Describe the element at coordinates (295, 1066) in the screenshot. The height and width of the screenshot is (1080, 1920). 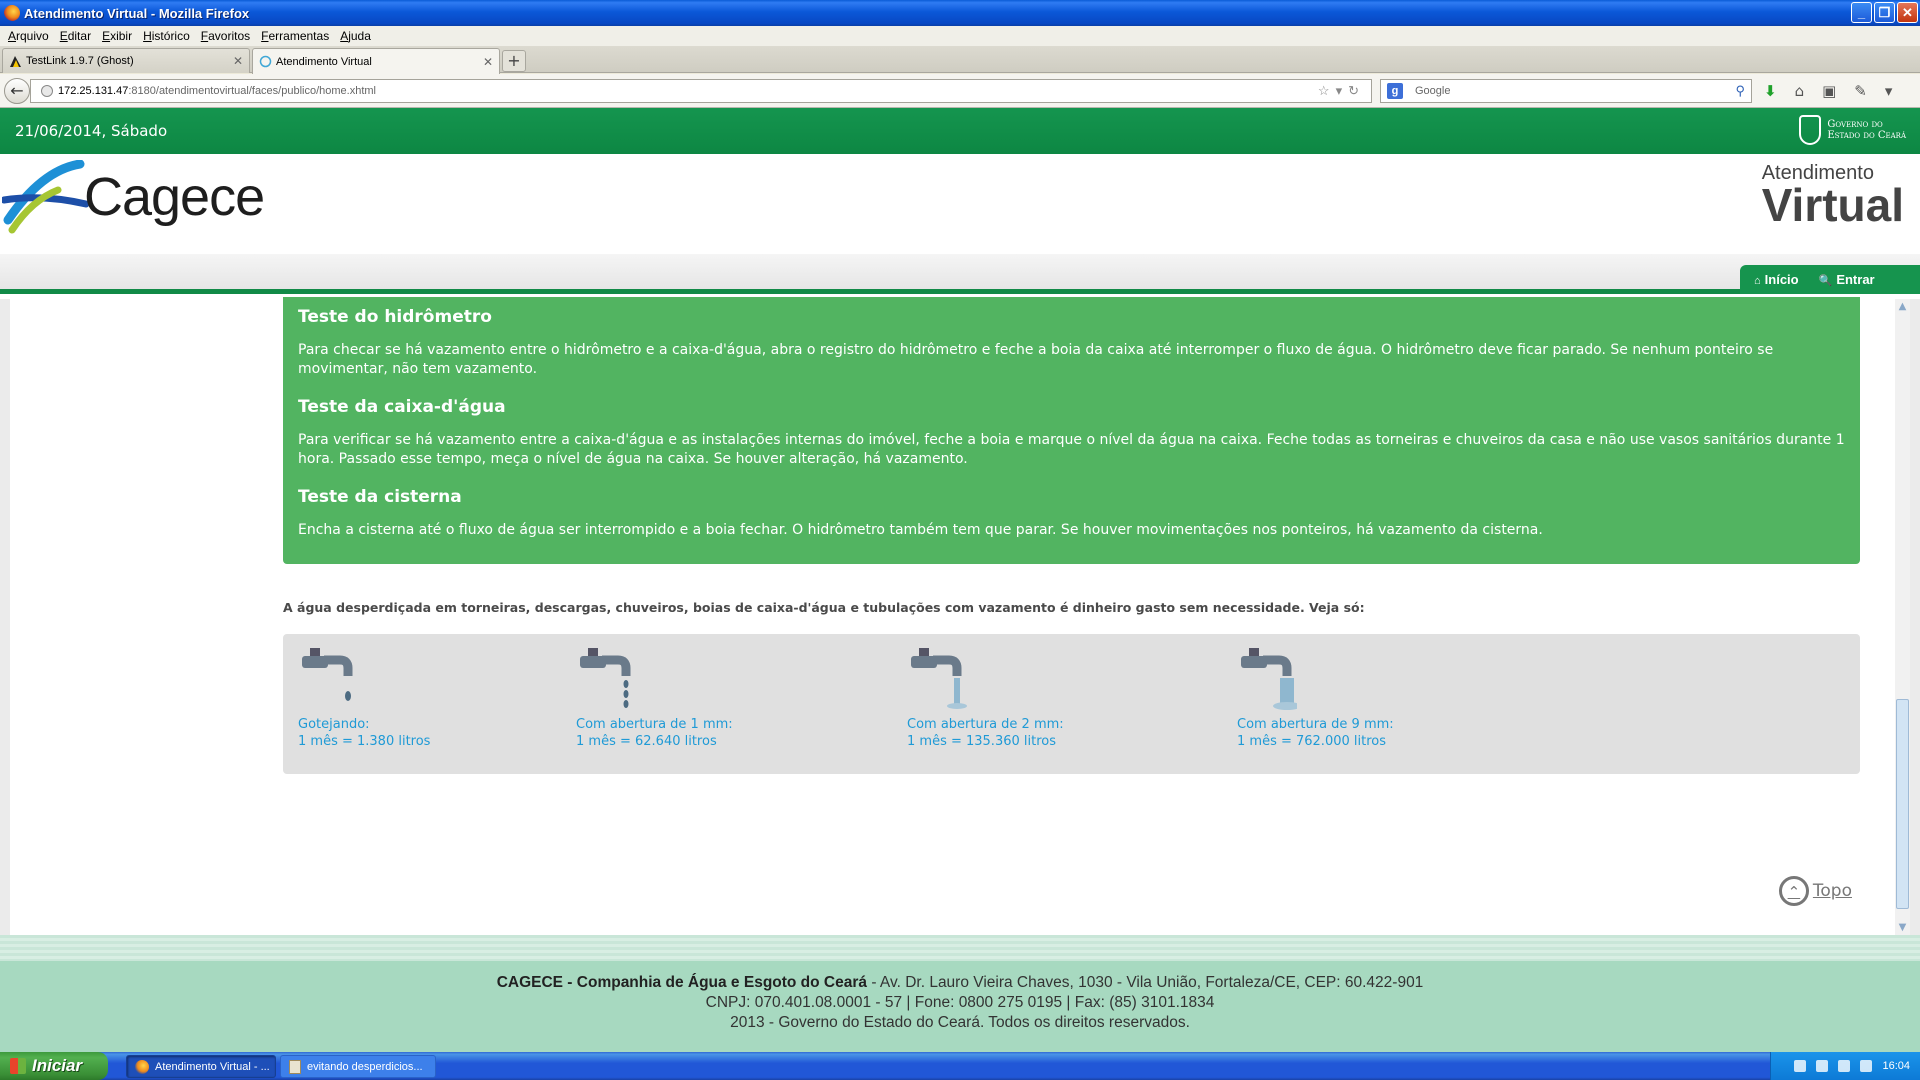
I see `document-icon` at that location.